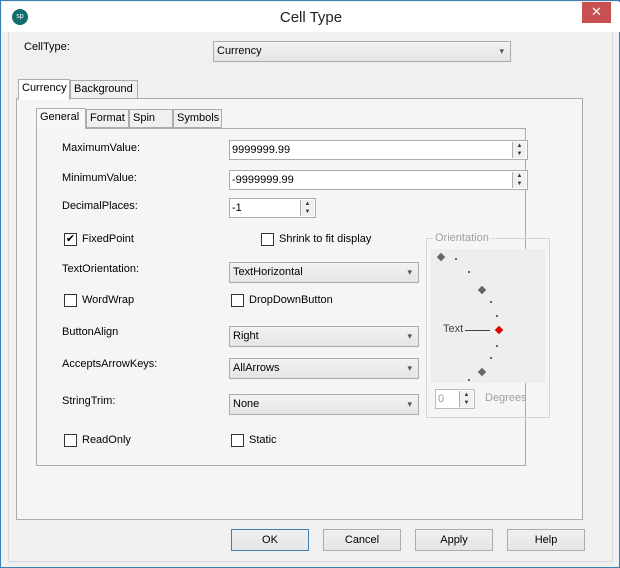 This screenshot has height=568, width=620. I want to click on celltype-label: CellType:, so click(47, 47).